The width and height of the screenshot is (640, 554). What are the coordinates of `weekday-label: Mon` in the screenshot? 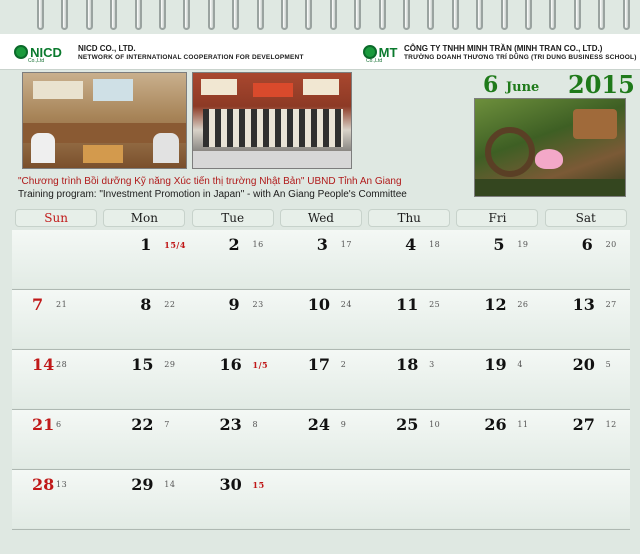 It's located at (144, 218).